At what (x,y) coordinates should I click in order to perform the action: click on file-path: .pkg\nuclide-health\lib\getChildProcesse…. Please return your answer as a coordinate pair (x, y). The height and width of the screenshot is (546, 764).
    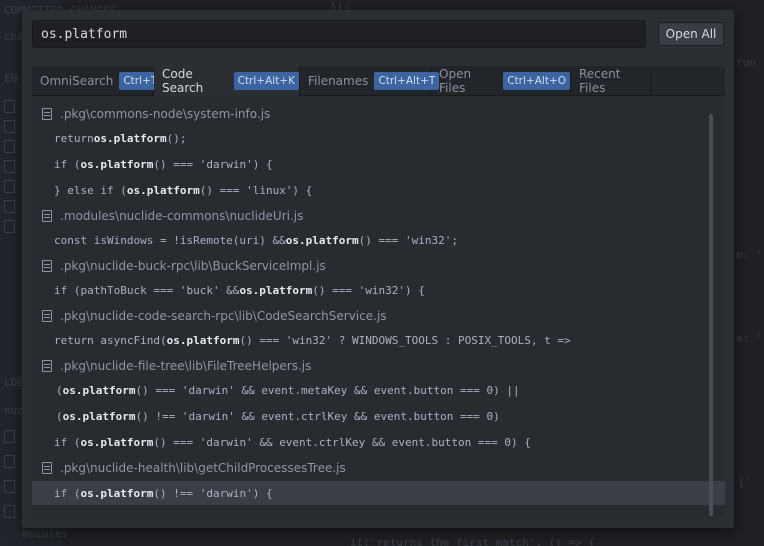
    Looking at the image, I should click on (203, 468).